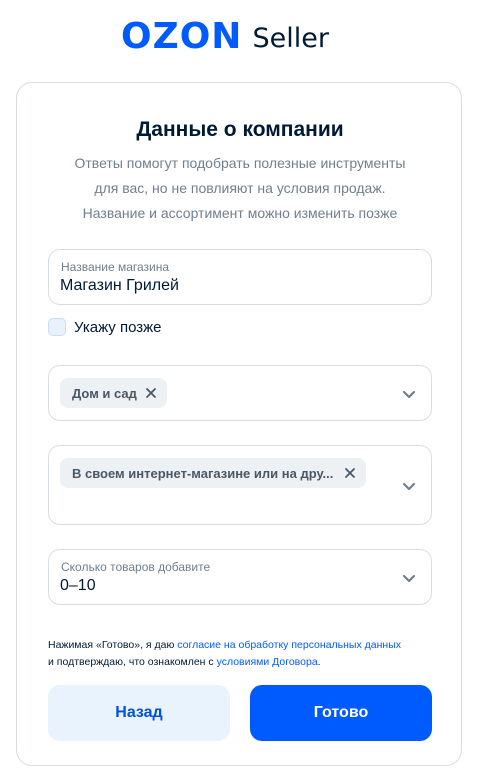  I want to click on page-title: Данные о компании, so click(240, 129).